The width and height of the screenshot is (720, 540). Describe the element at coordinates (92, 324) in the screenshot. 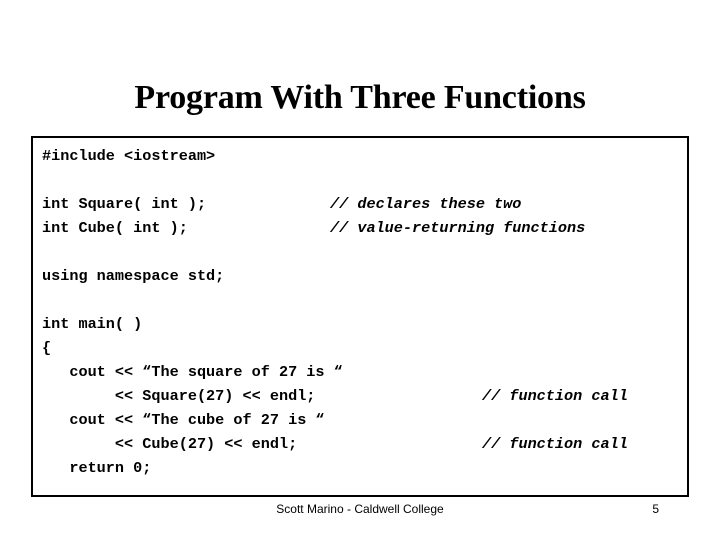

I see `code-line-text: int main( )` at that location.